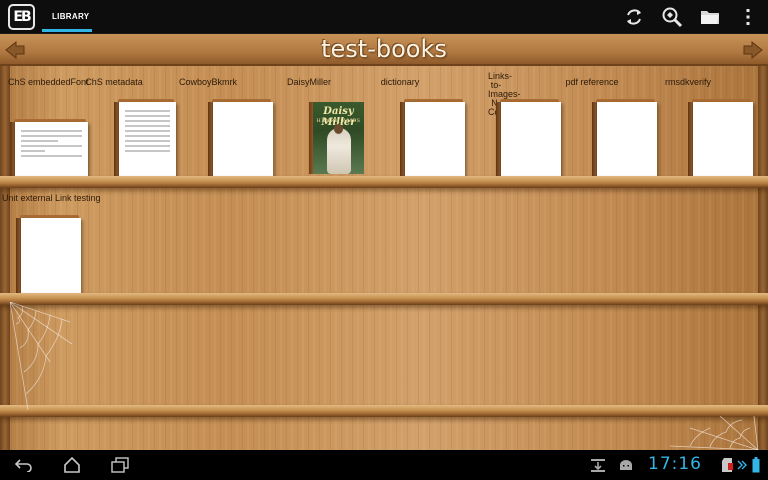 The width and height of the screenshot is (768, 480). Describe the element at coordinates (120, 465) in the screenshot. I see `recent-apps-icon` at that location.